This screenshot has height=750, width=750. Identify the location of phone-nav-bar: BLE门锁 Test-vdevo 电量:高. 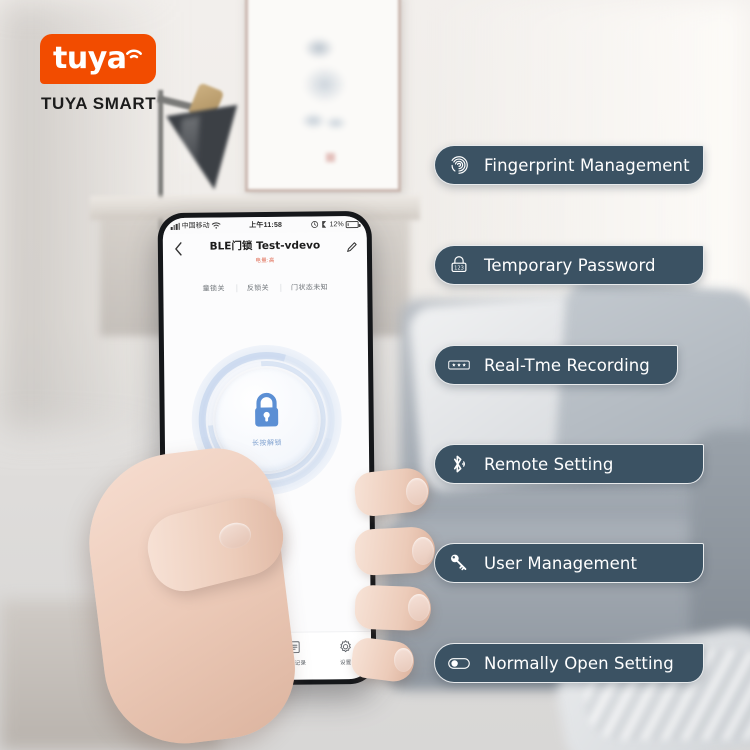
(265, 255).